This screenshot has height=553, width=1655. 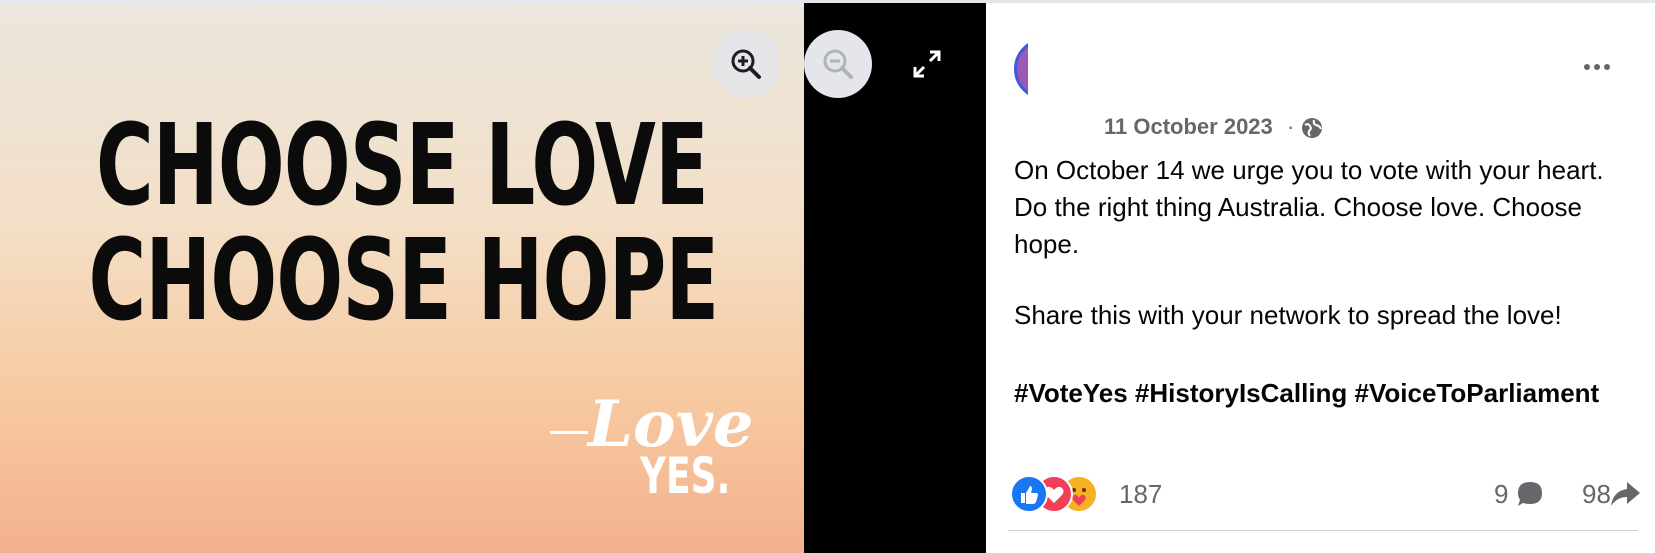 I want to click on reaction-count: 187, so click(x=1140, y=494).